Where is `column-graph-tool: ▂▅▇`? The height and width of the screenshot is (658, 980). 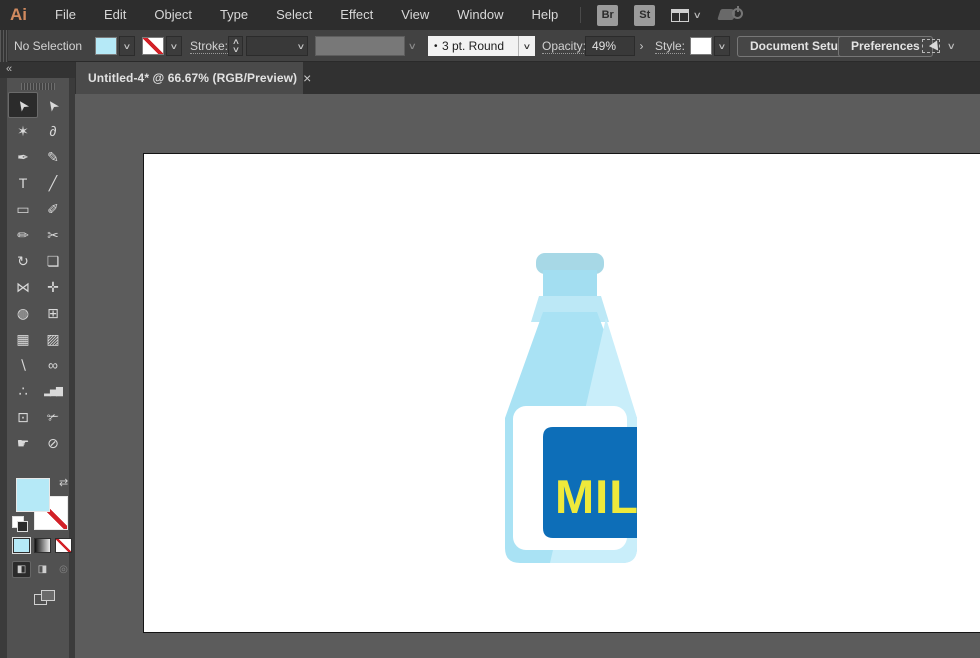 column-graph-tool: ▂▅▇ is located at coordinates (53, 391).